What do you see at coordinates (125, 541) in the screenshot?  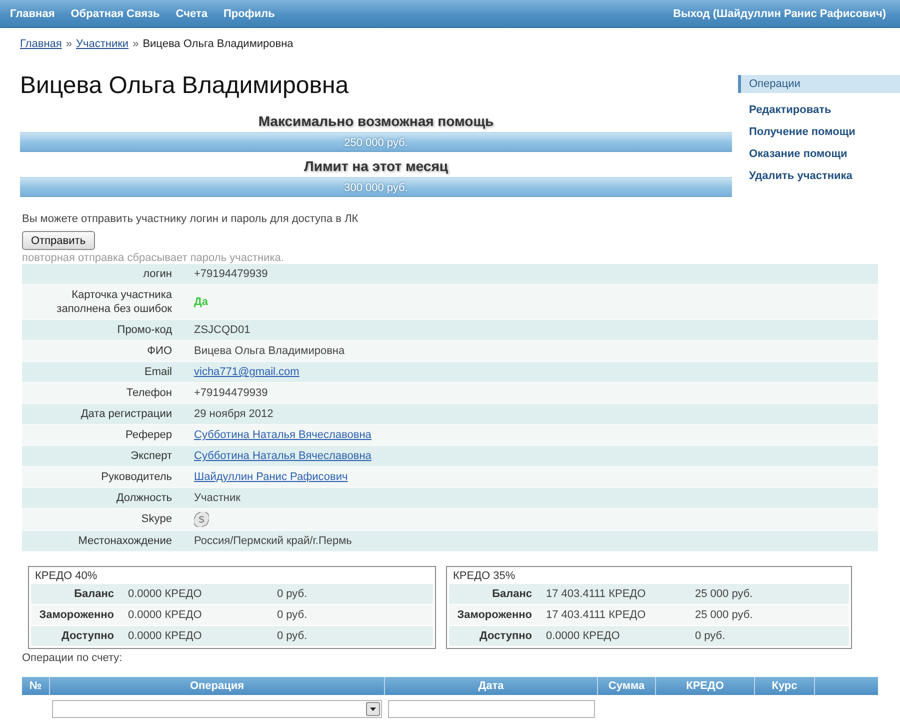 I see `field-label: Местонахождение` at bounding box center [125, 541].